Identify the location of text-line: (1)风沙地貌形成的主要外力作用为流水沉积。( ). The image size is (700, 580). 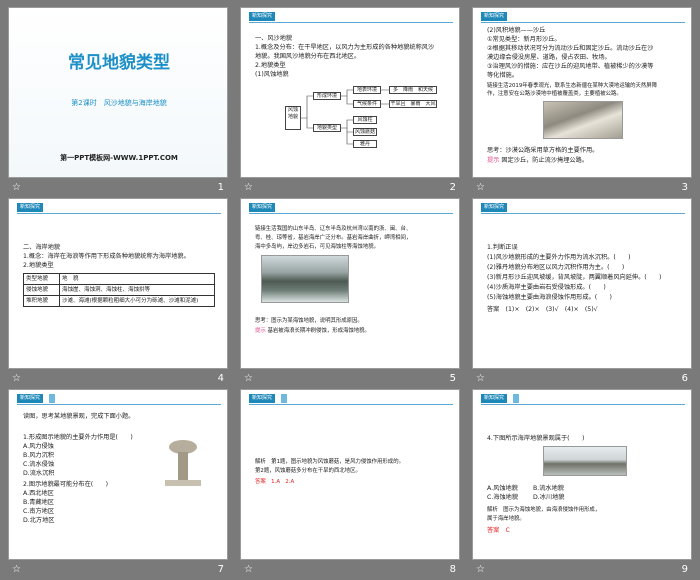
(559, 257).